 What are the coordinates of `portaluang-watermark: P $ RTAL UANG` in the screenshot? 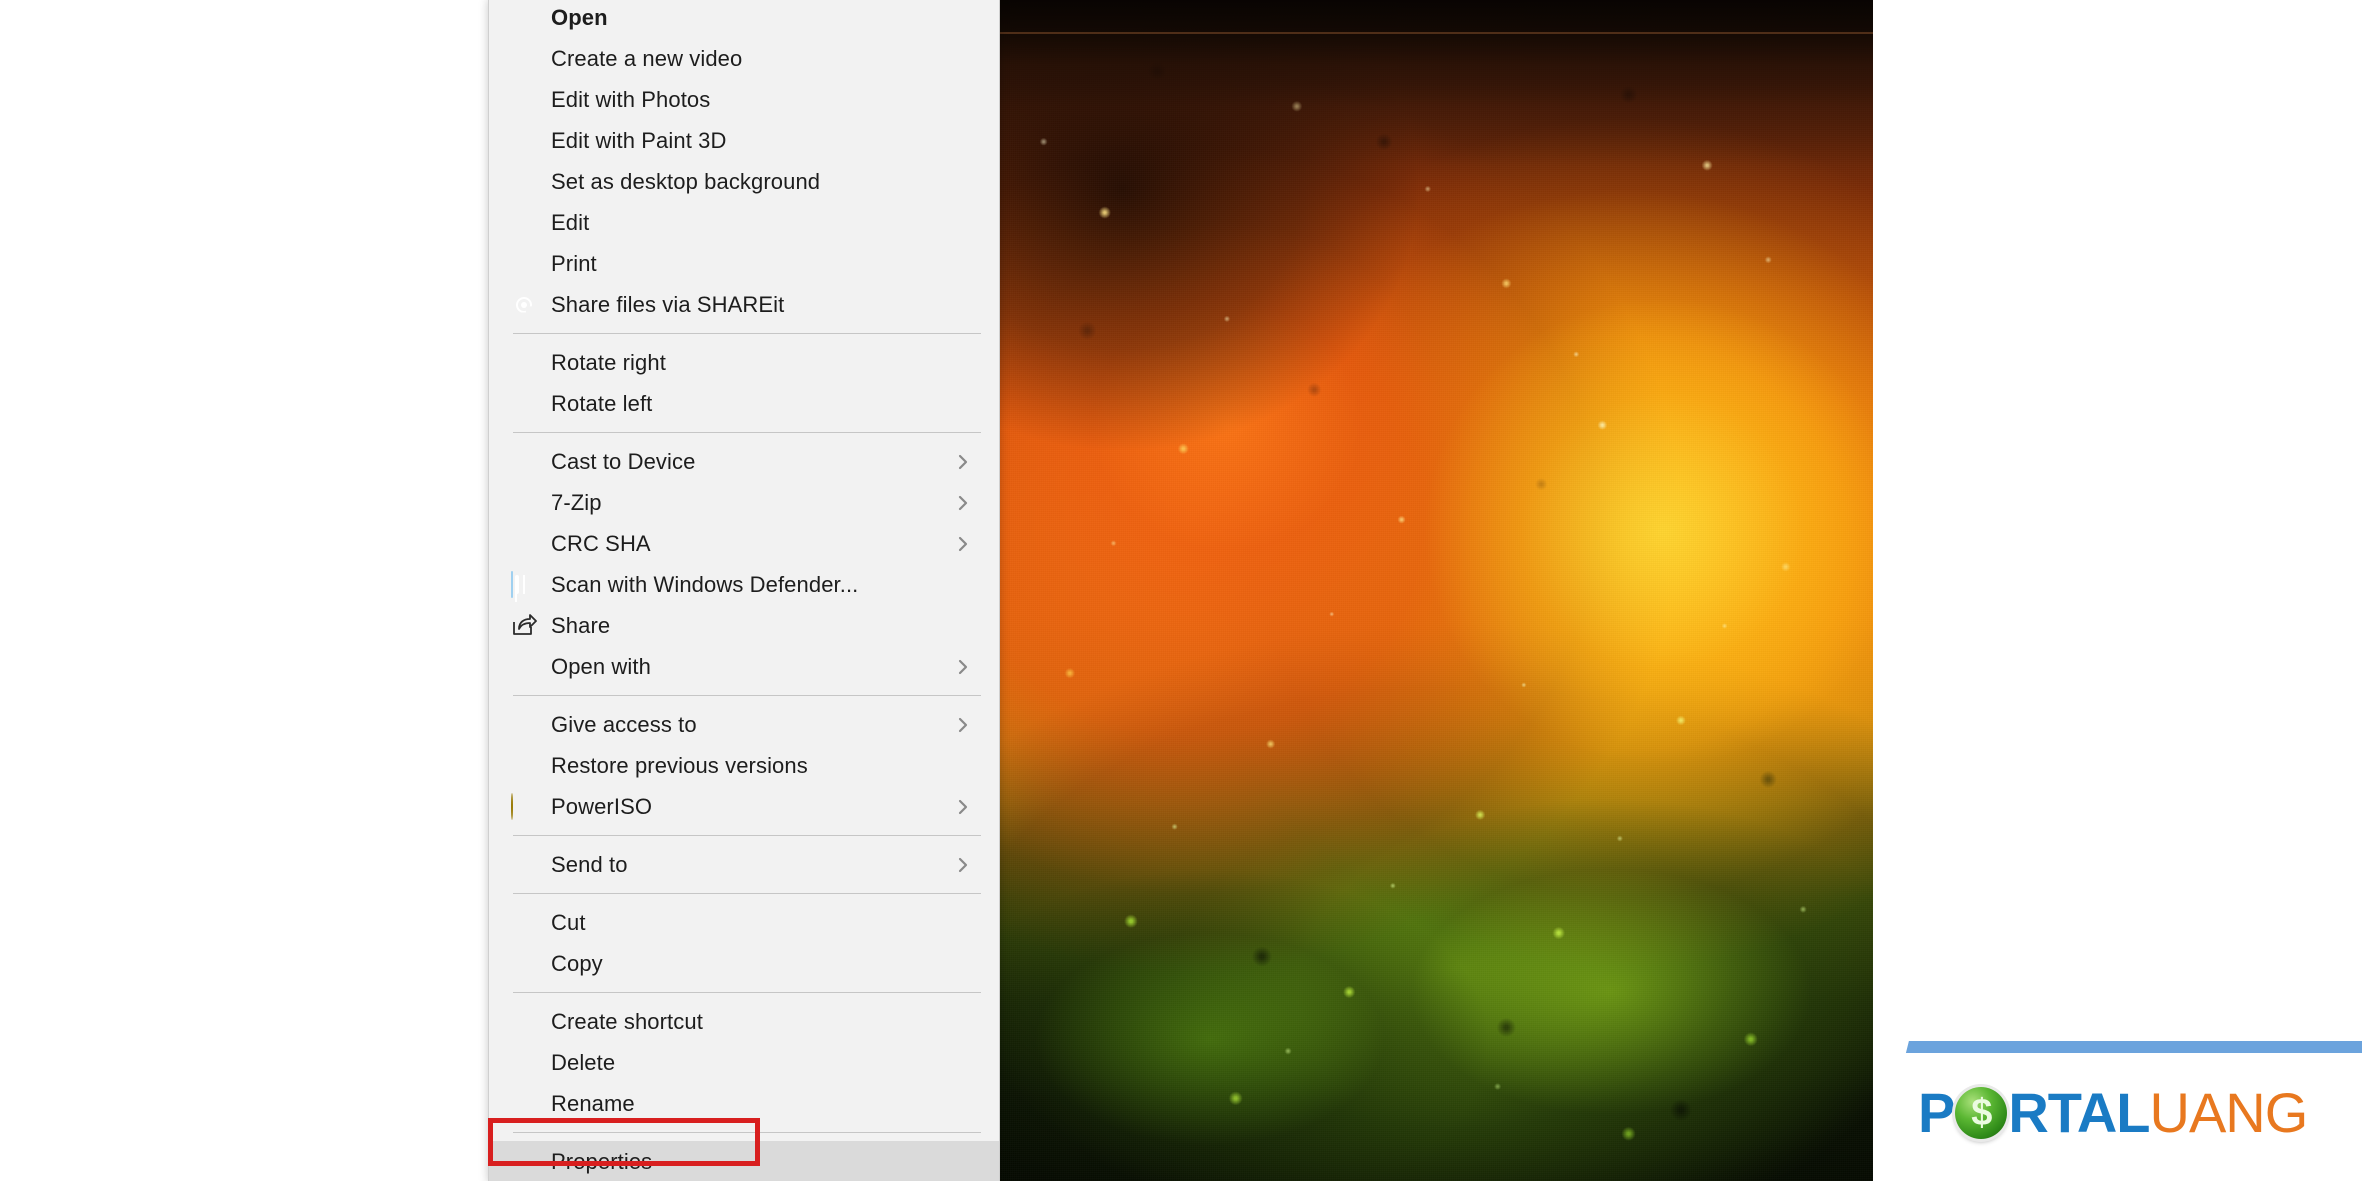 It's located at (2118, 1111).